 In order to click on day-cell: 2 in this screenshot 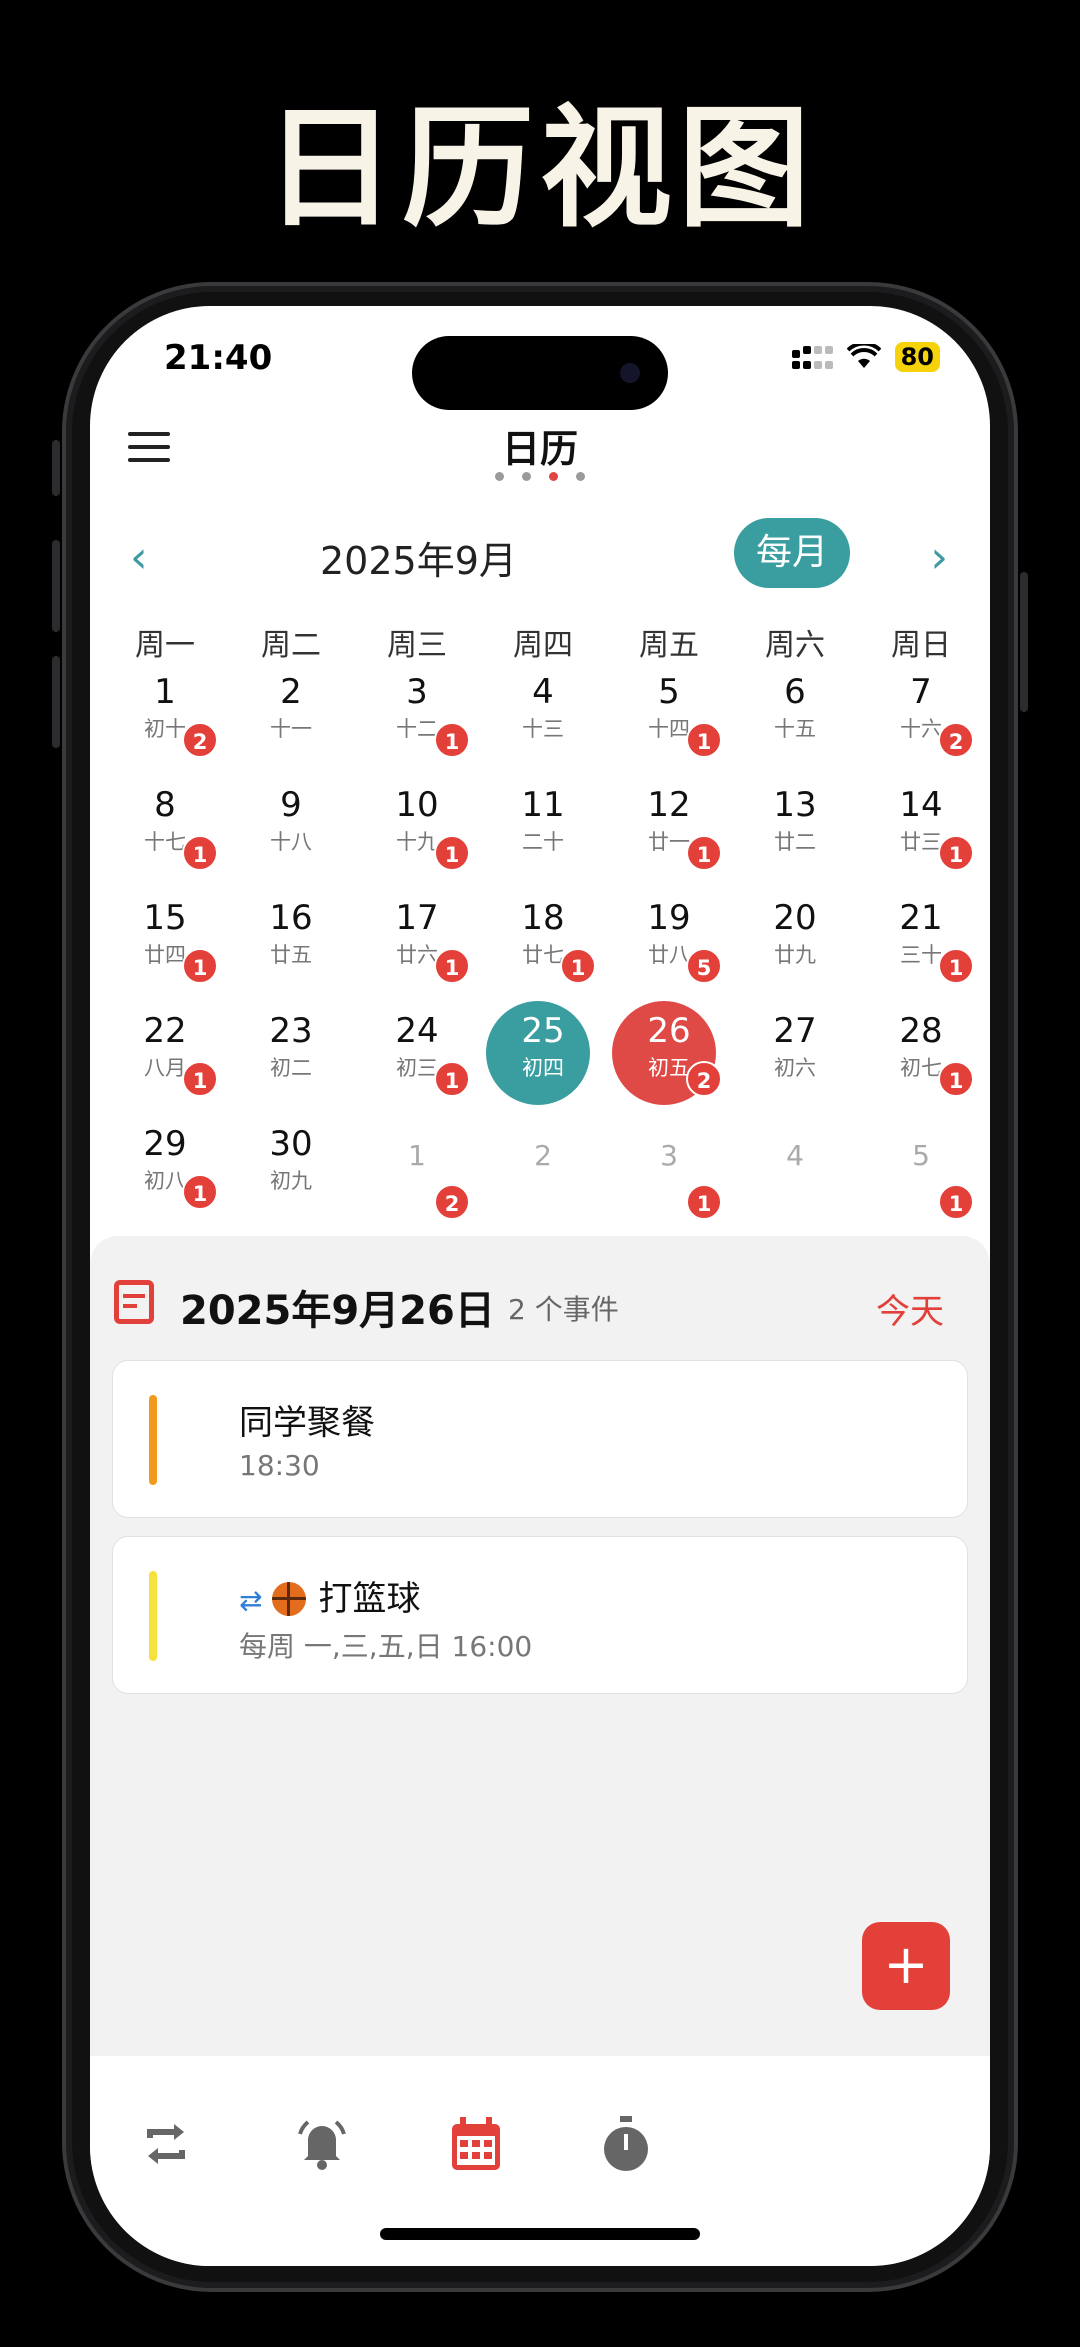, I will do `click(543, 1166)`.